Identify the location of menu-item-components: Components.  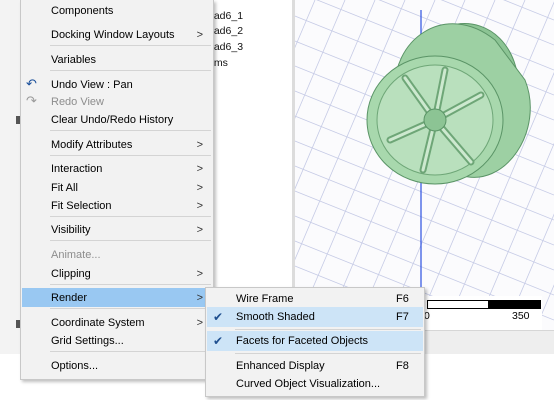
(117, 10).